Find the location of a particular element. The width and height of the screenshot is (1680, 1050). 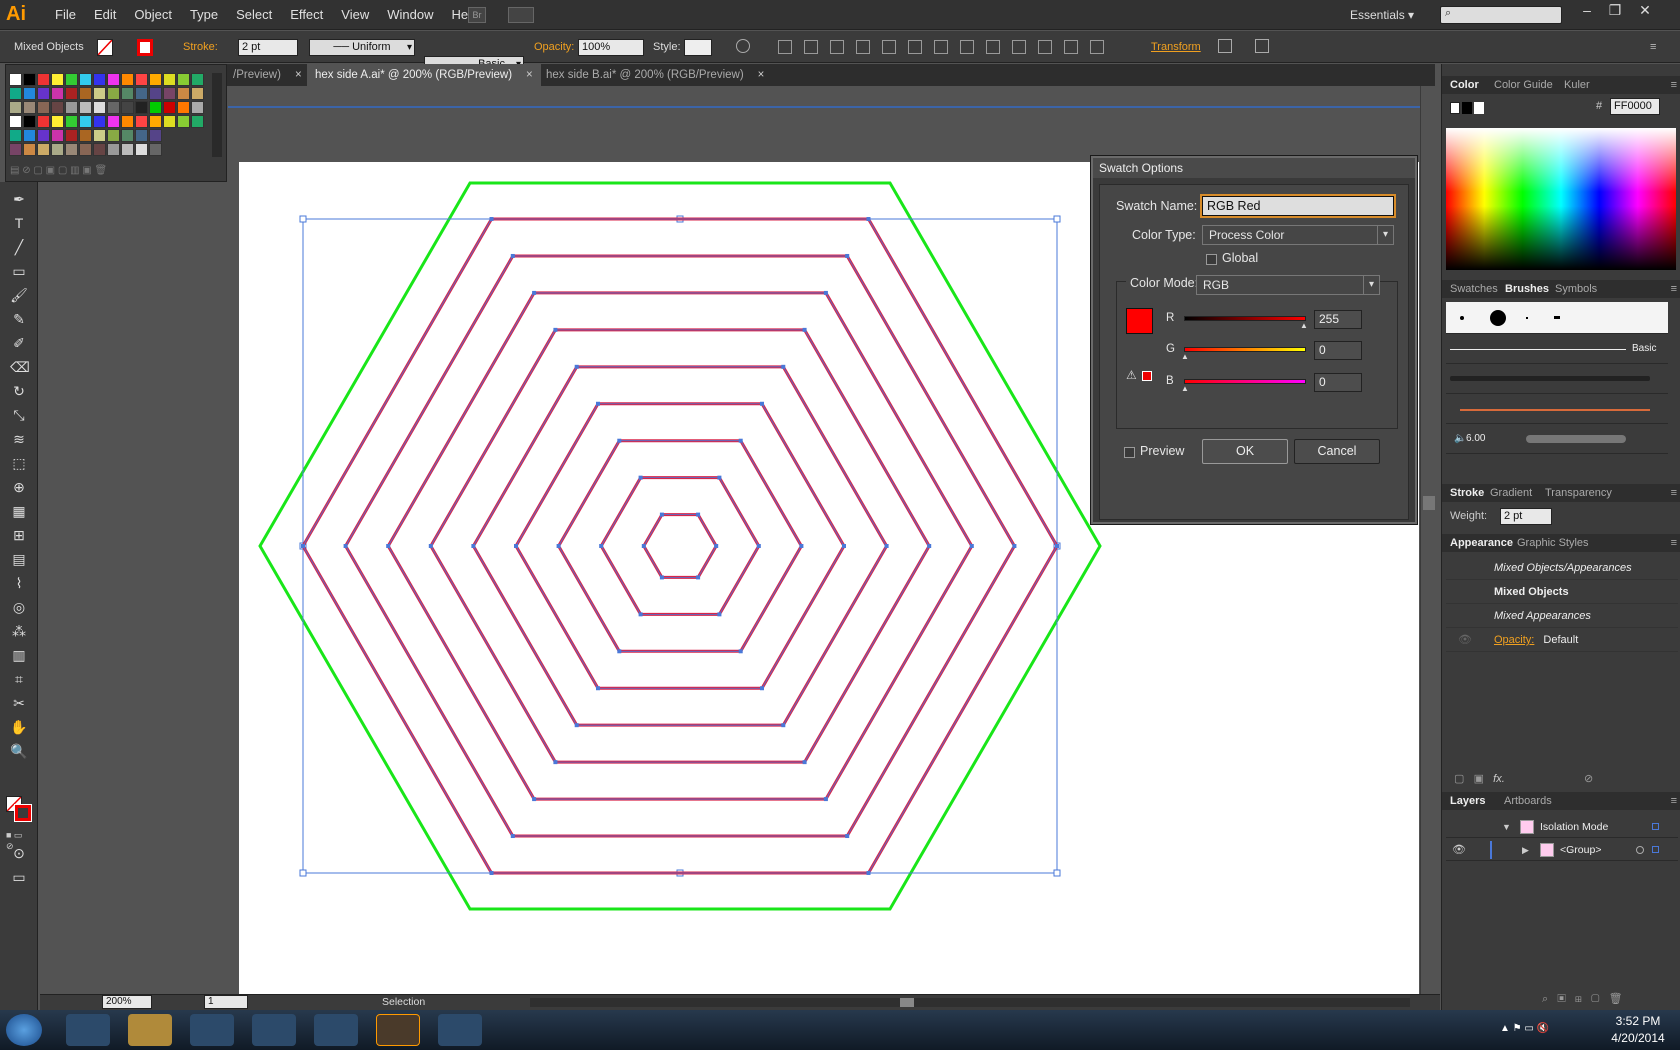

expand-icon: ▶ is located at coordinates (1525, 850).